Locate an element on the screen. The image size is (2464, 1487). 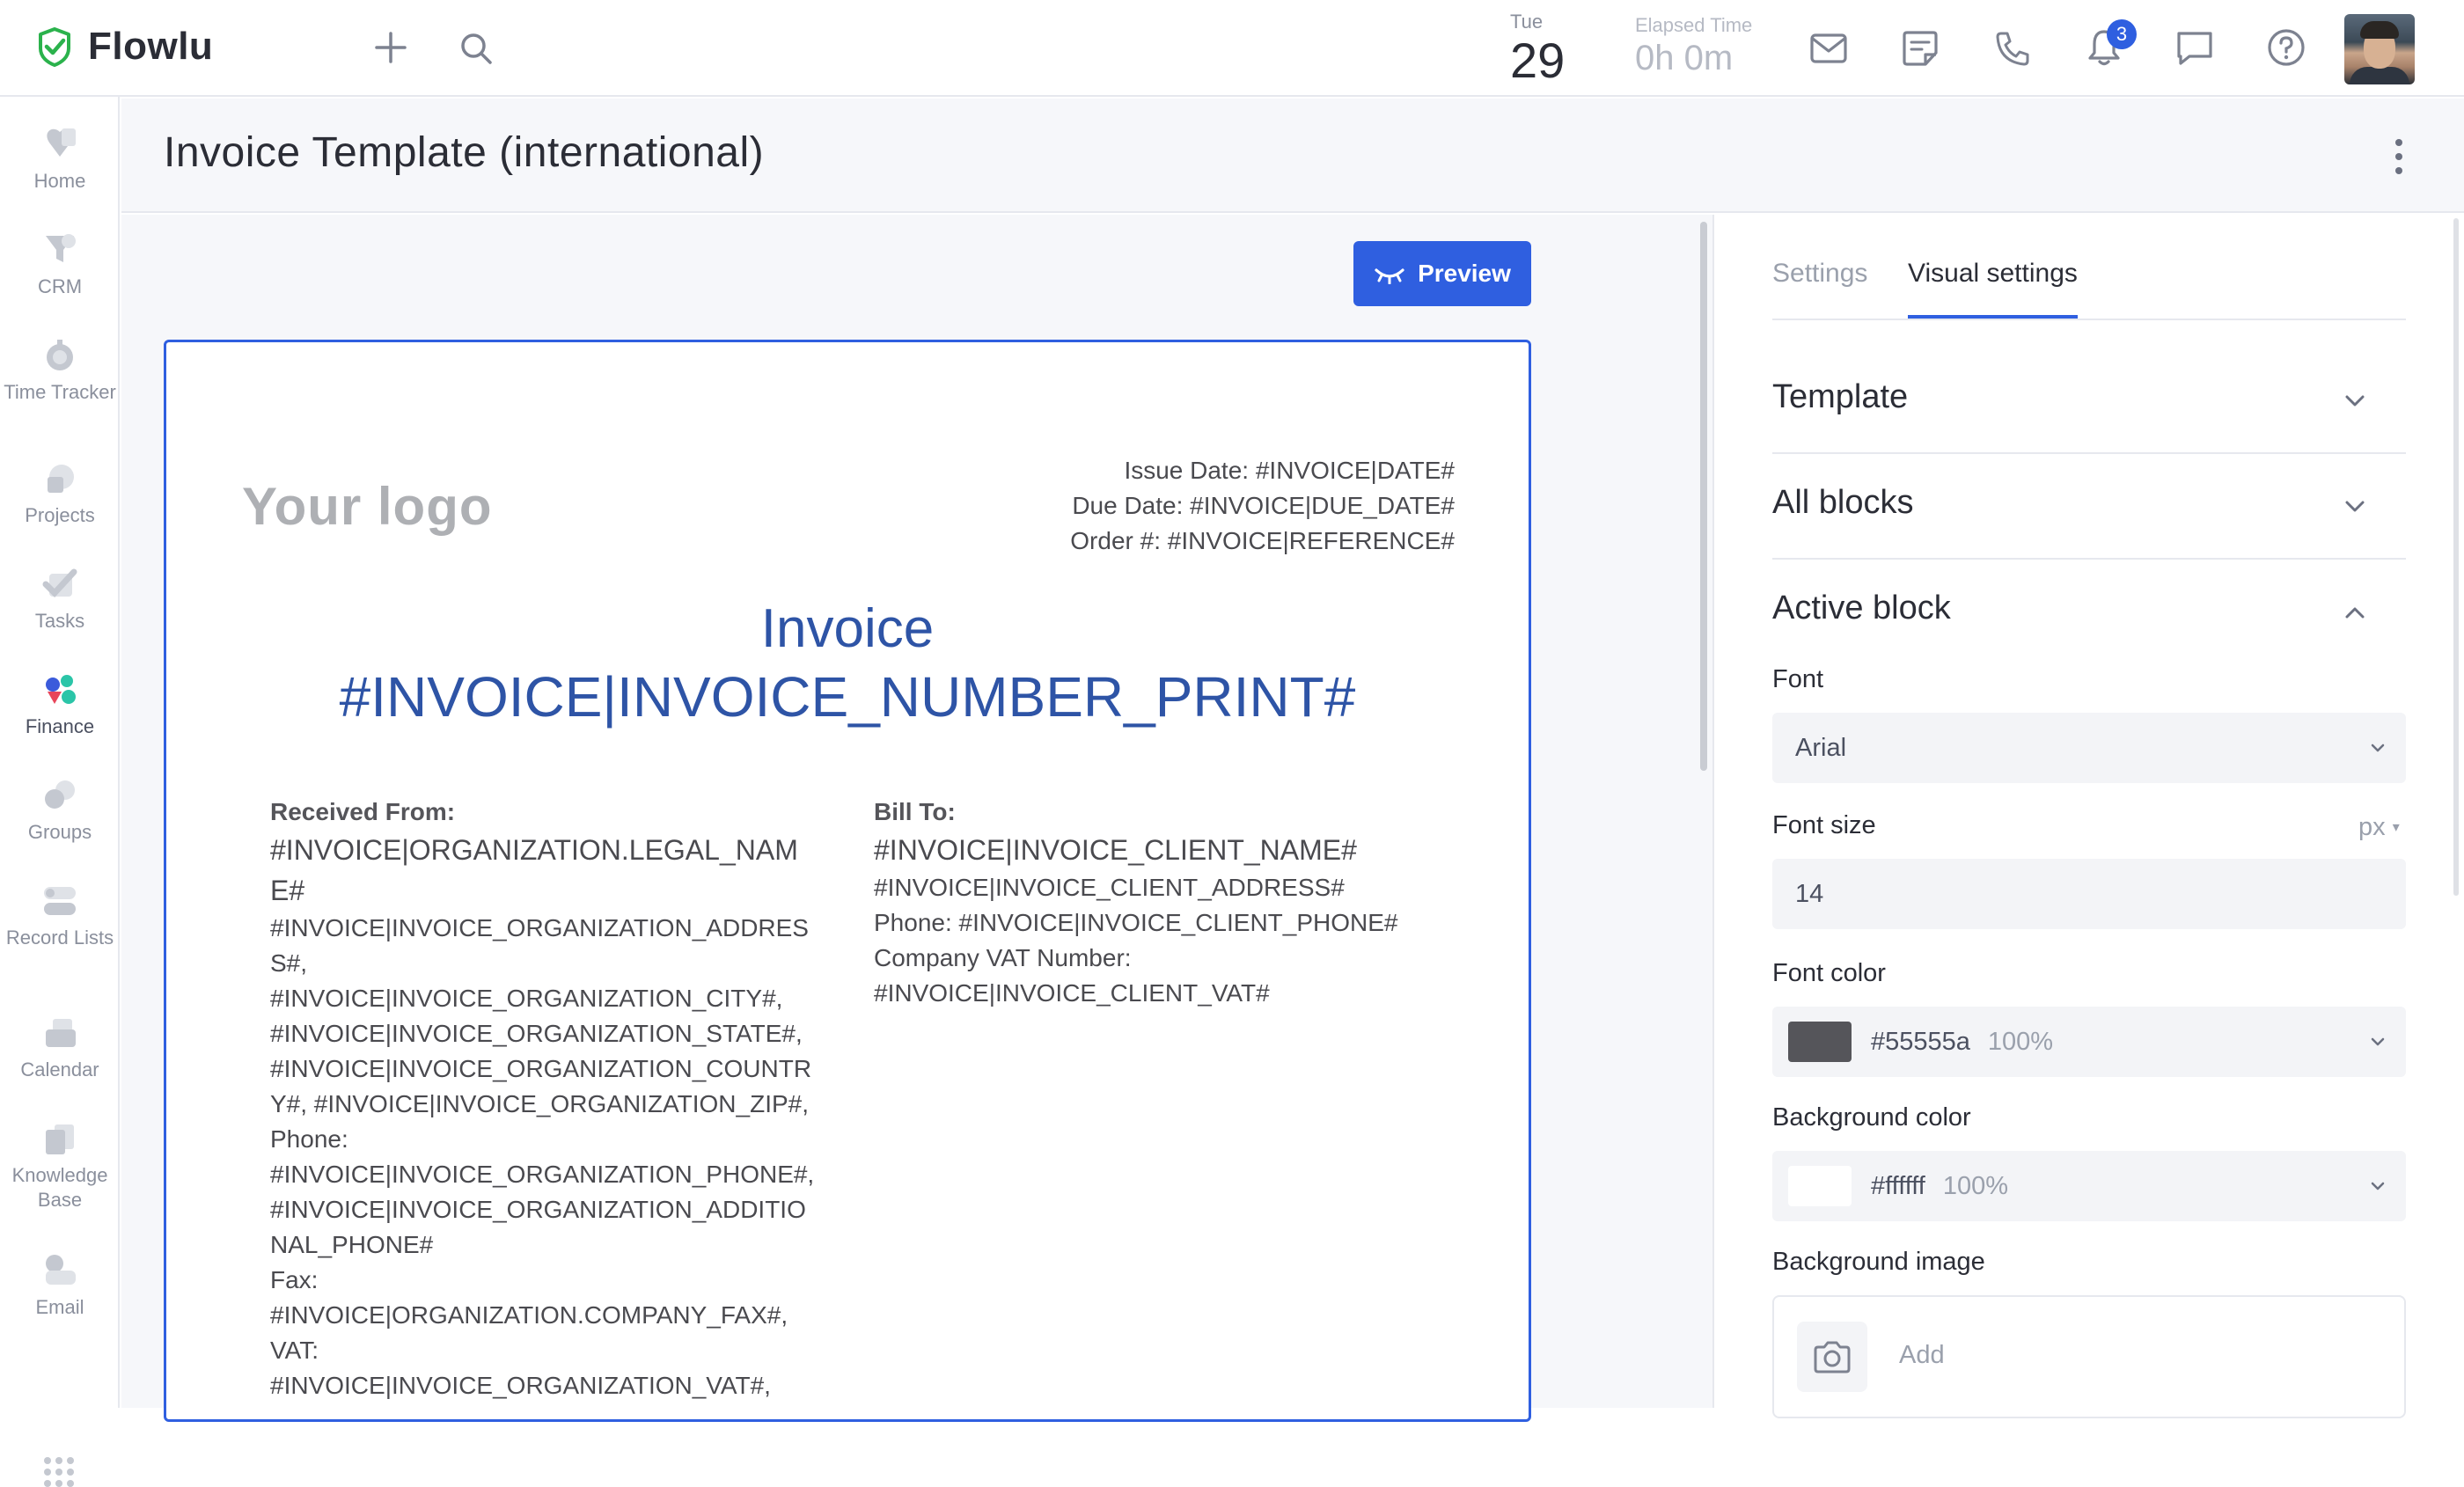
font-size-label: Font size is located at coordinates (1824, 825).